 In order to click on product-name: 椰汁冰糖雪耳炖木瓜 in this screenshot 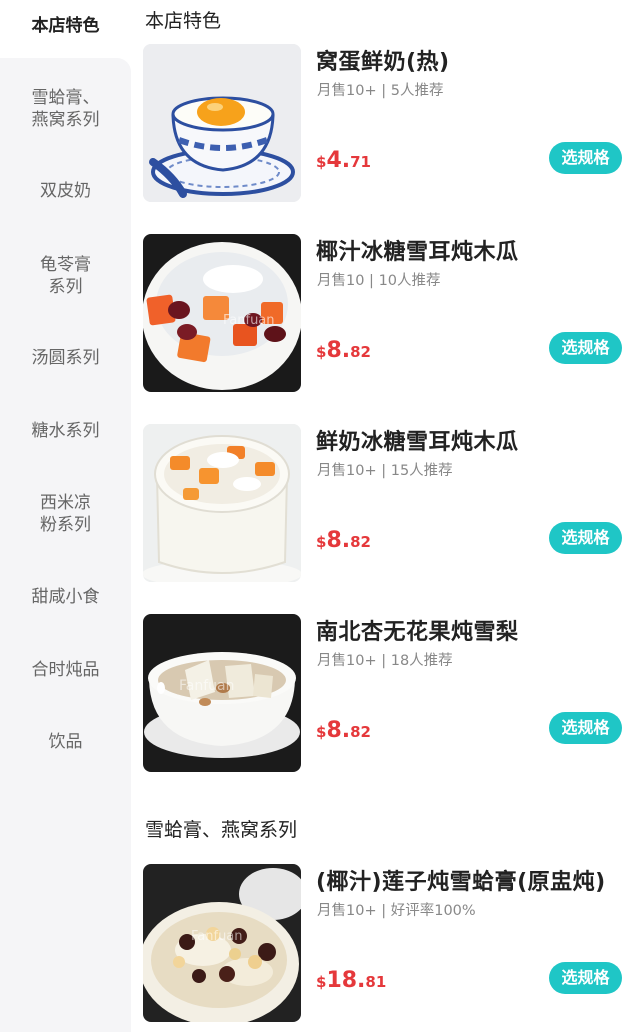, I will do `click(417, 252)`.